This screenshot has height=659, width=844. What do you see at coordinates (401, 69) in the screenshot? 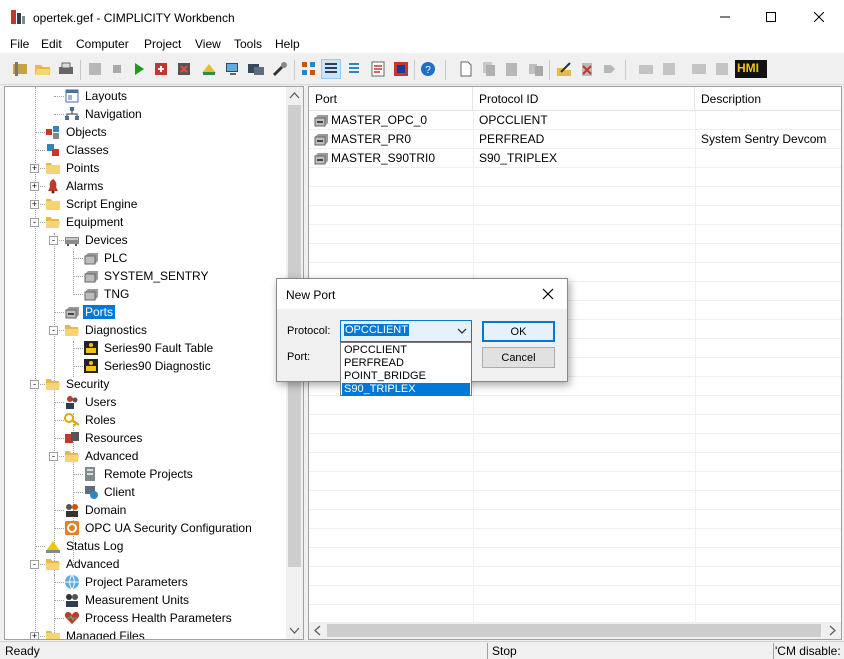
I see `properties-button` at bounding box center [401, 69].